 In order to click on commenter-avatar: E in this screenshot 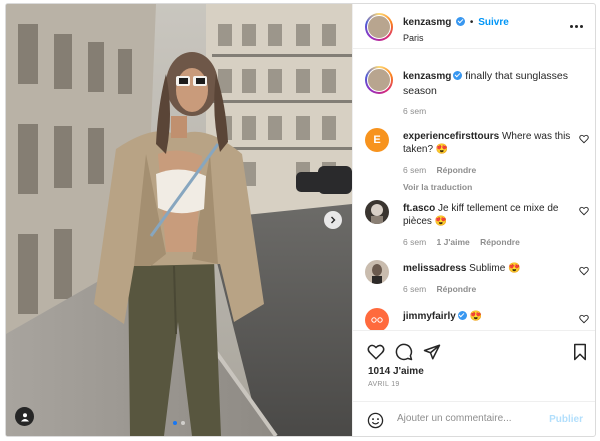, I will do `click(377, 140)`.